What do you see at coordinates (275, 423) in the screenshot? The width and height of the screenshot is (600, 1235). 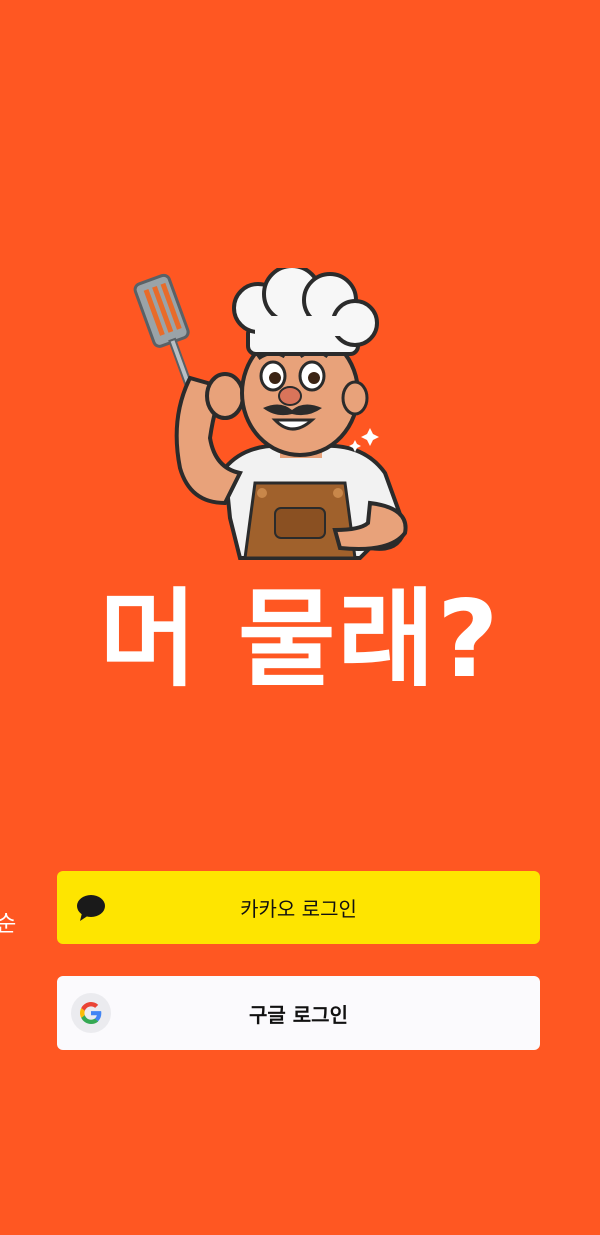 I see `chef-mascot-illustration` at bounding box center [275, 423].